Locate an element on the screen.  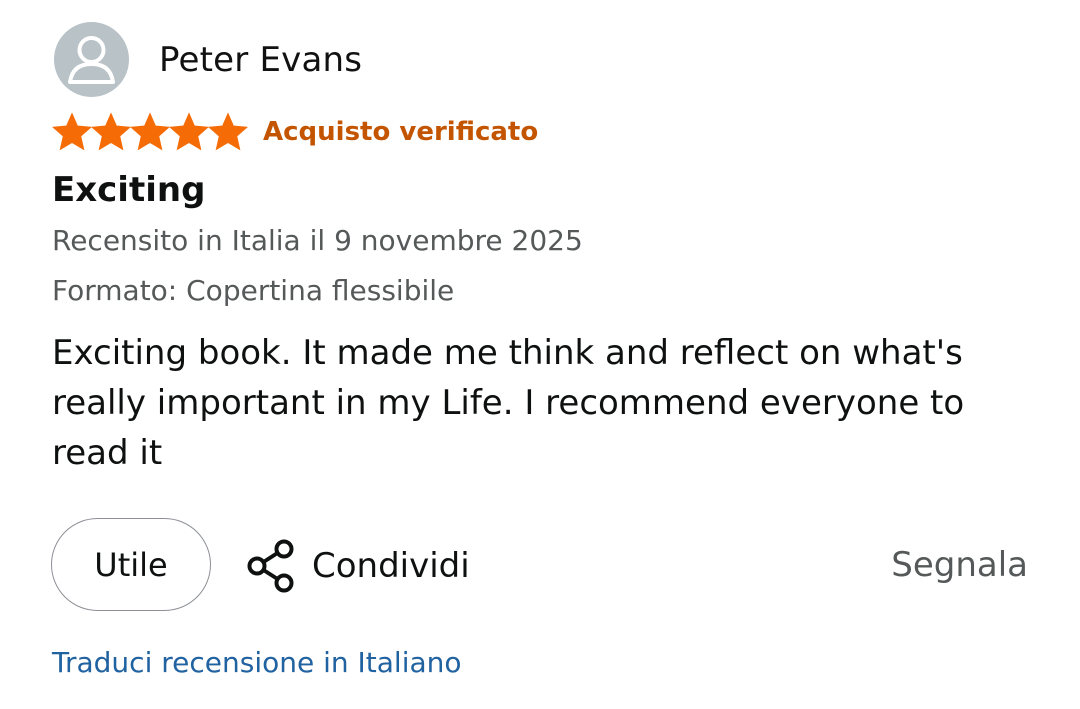
helpful-label: Utile is located at coordinates (131, 564).